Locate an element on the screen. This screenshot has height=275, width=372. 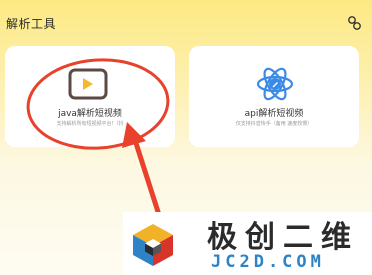
page-title: 解析工具 is located at coordinates (31, 24).